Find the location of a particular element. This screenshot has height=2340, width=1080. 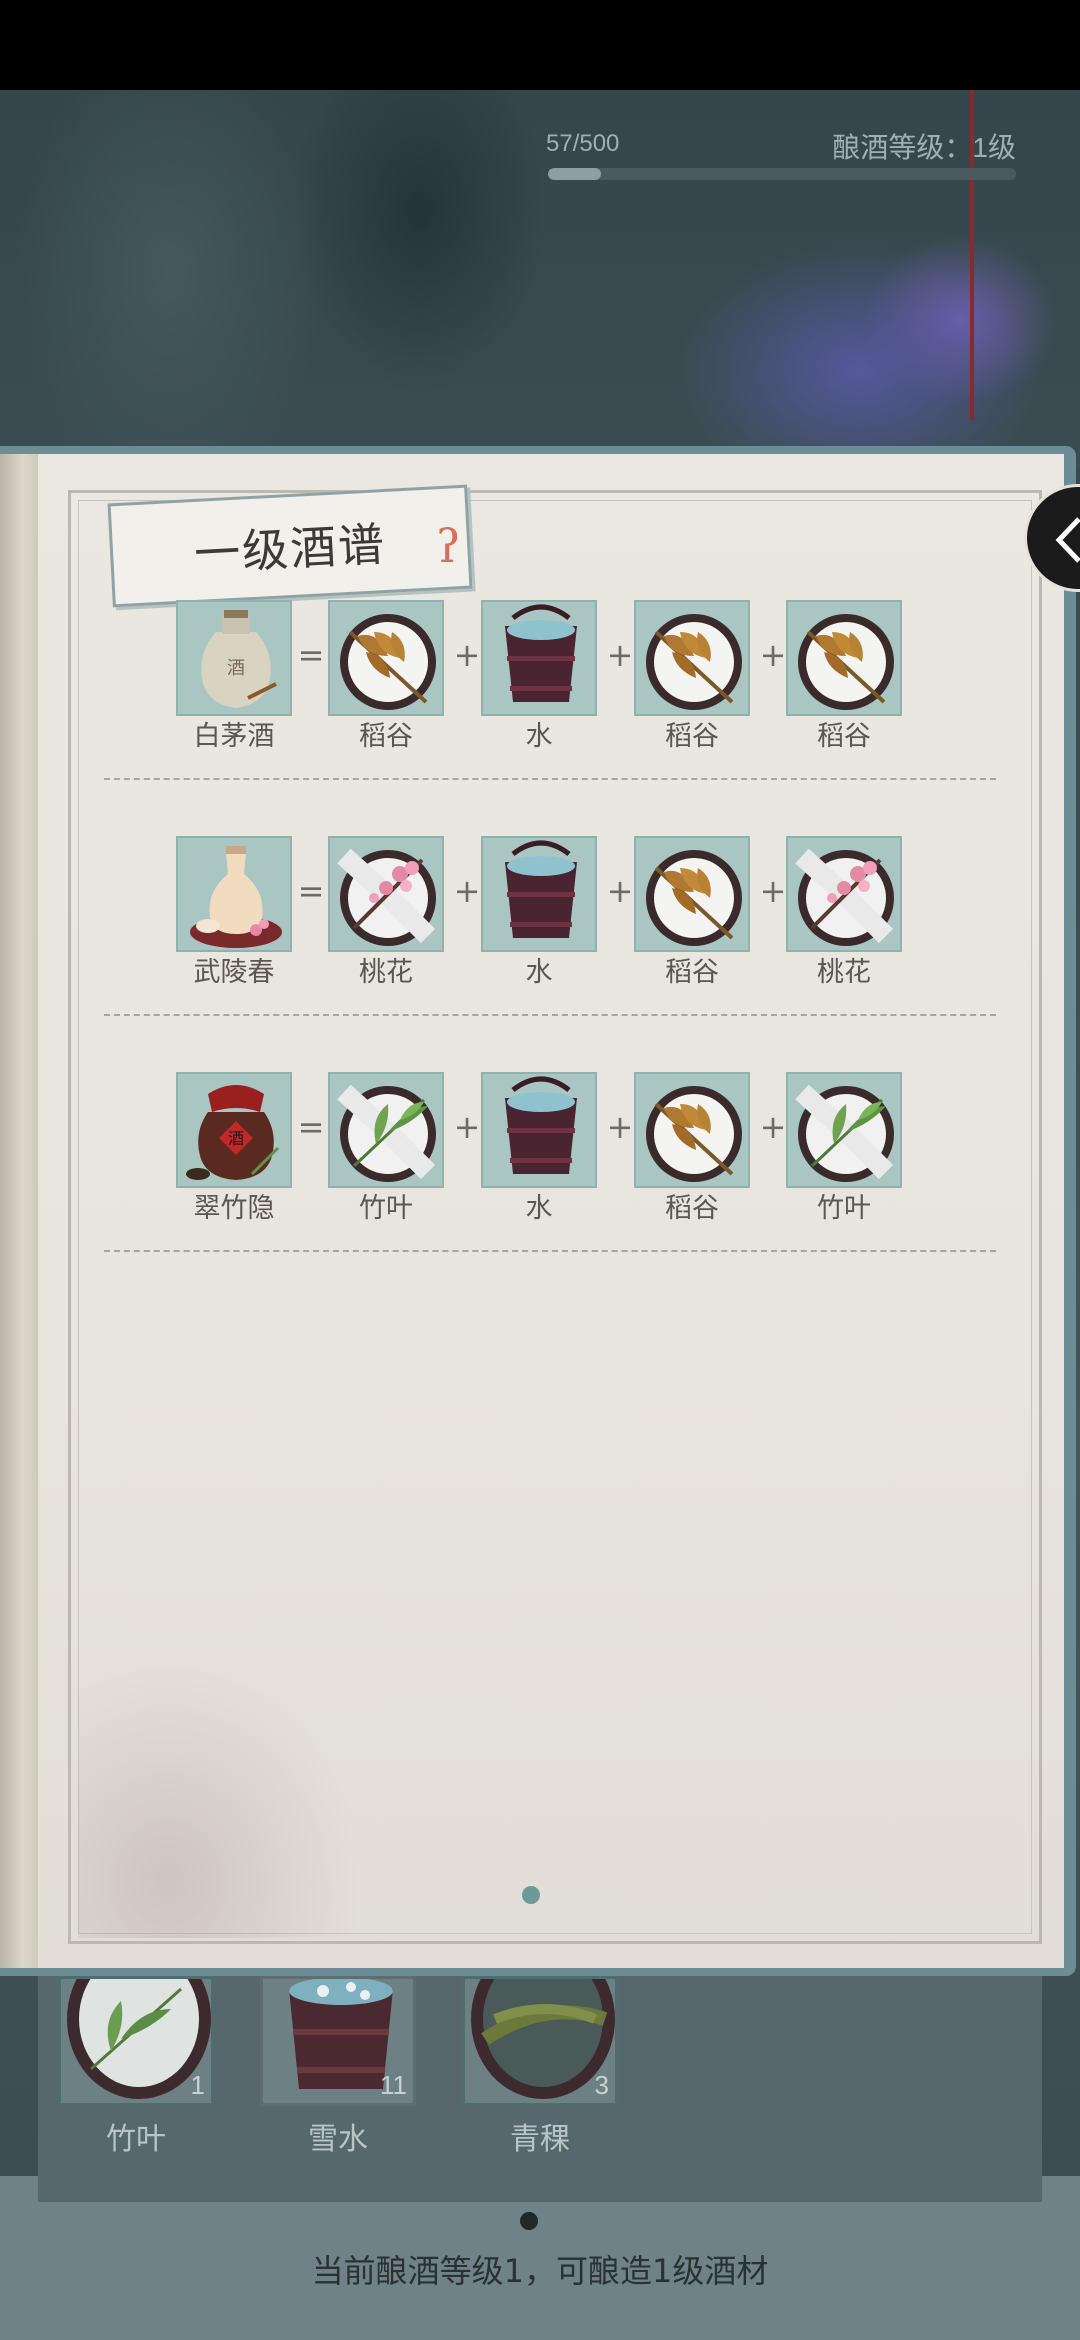

recipe-result-name: 翠竹隐 is located at coordinates (234, 1208).